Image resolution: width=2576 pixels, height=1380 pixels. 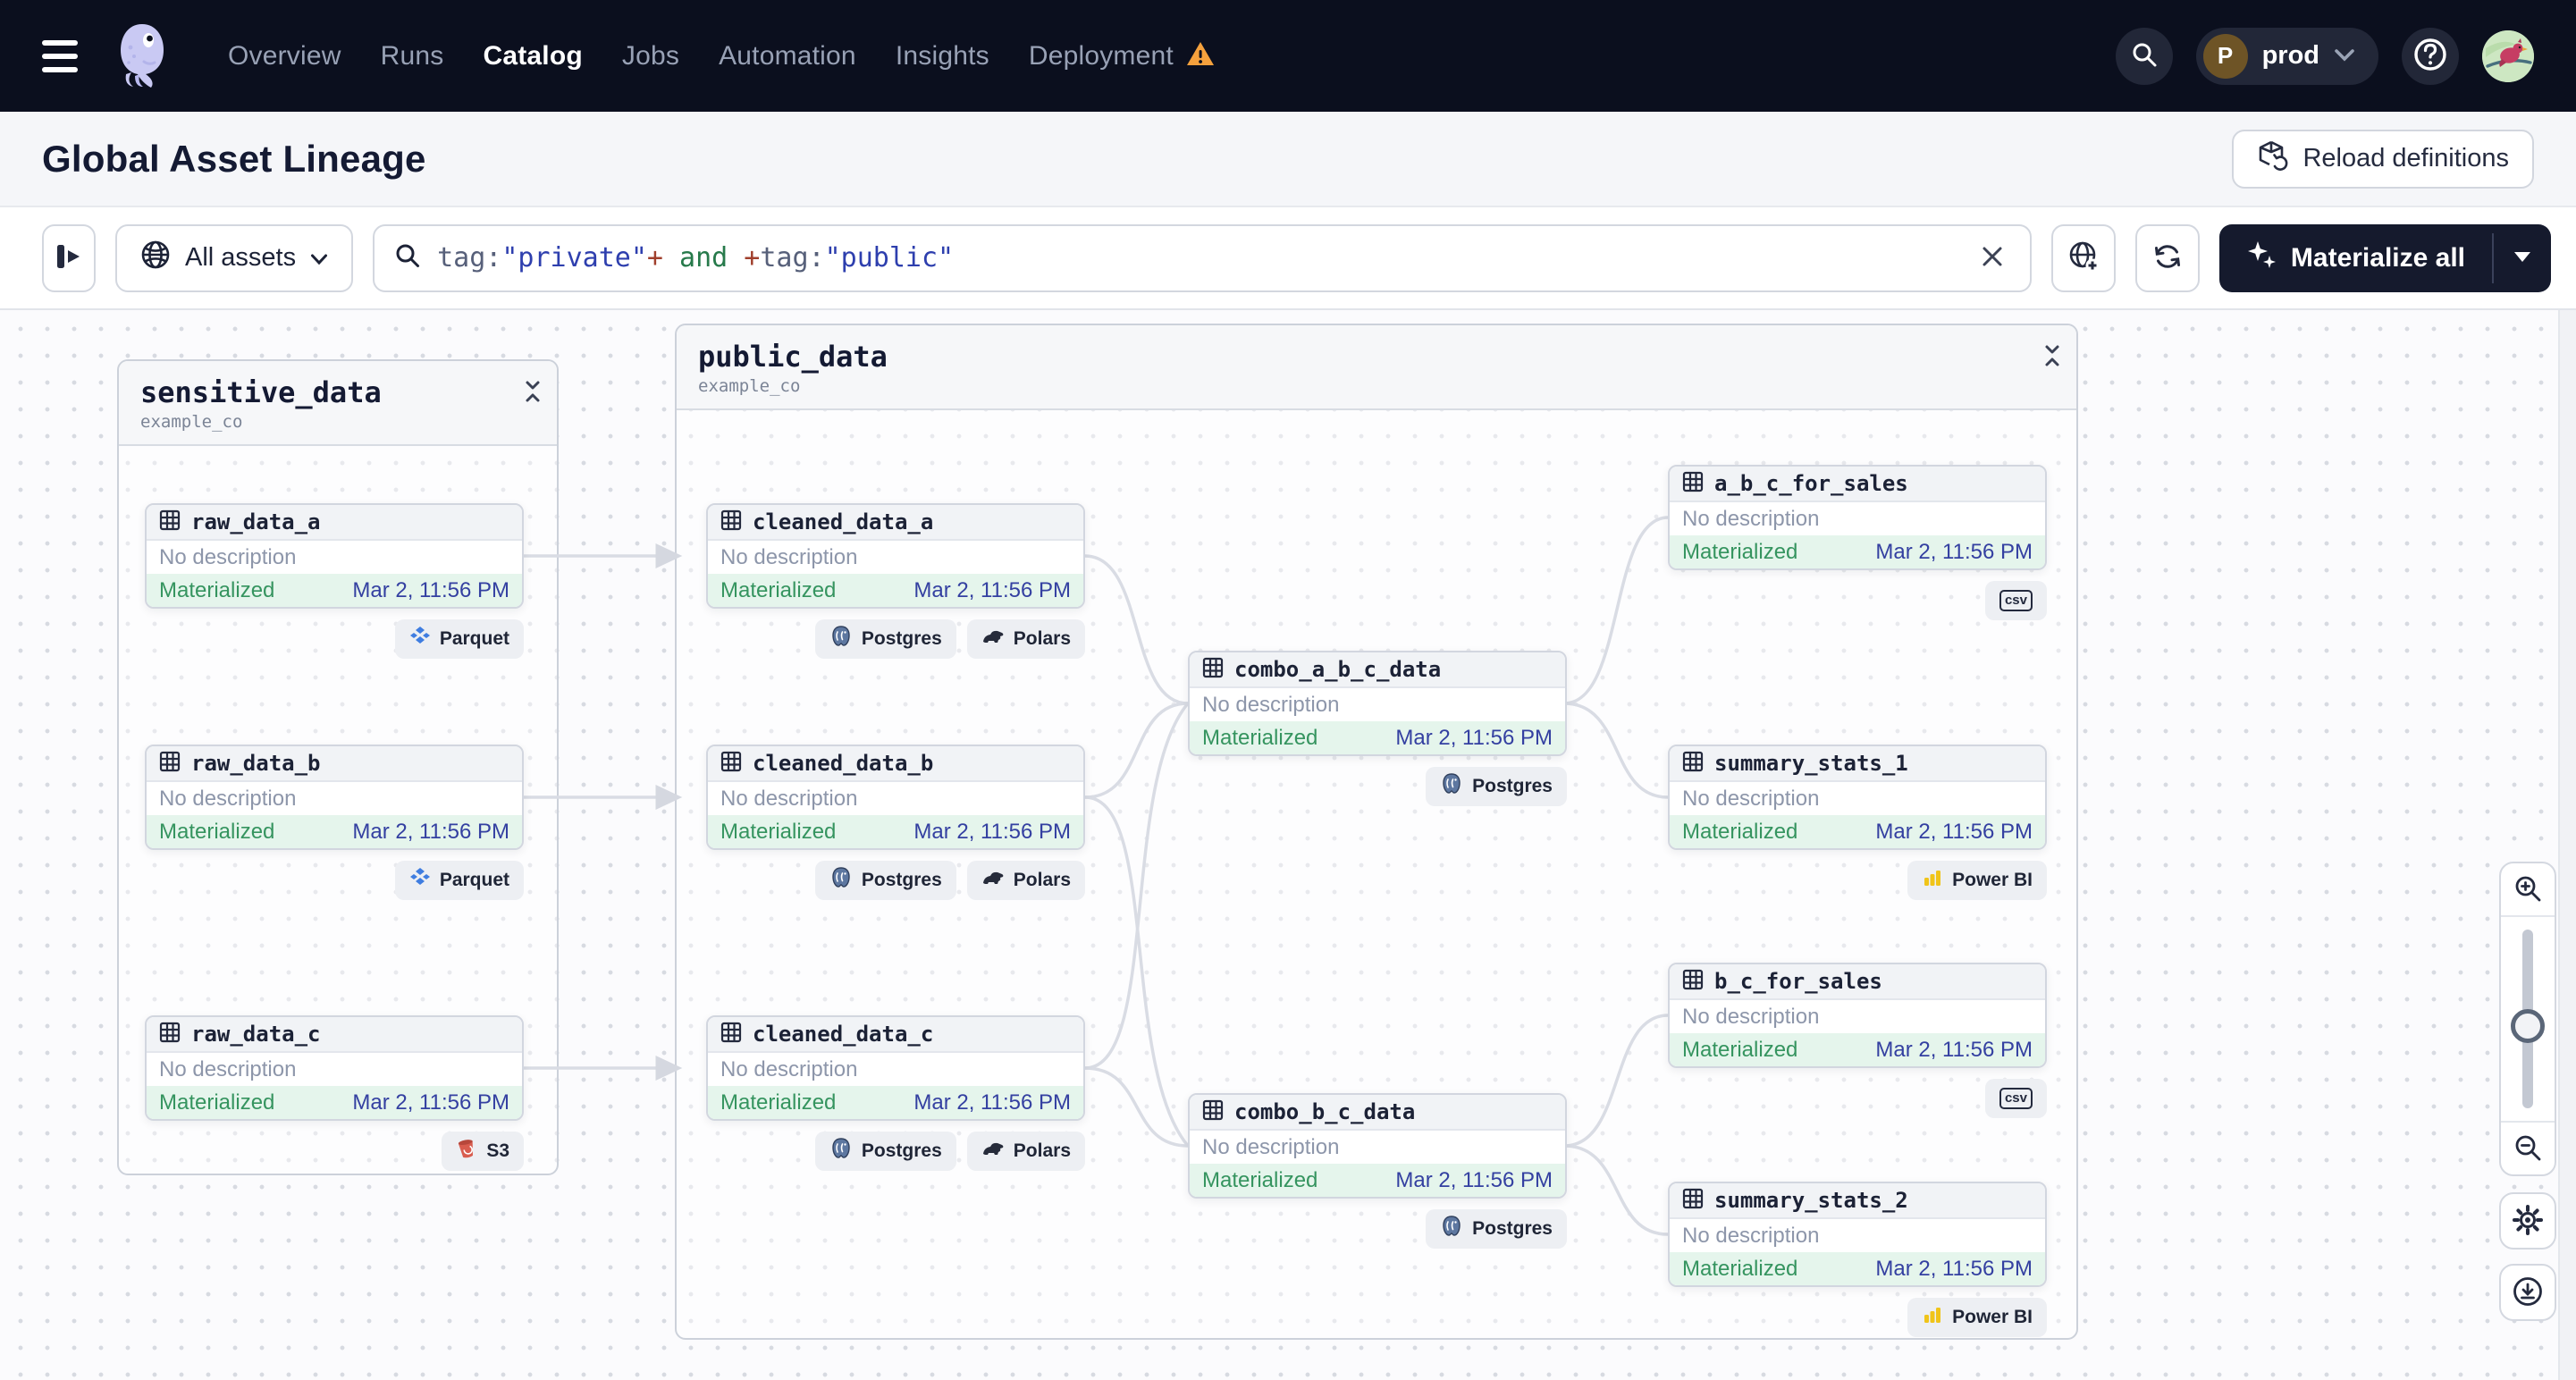 I want to click on refresh-button, so click(x=2167, y=257).